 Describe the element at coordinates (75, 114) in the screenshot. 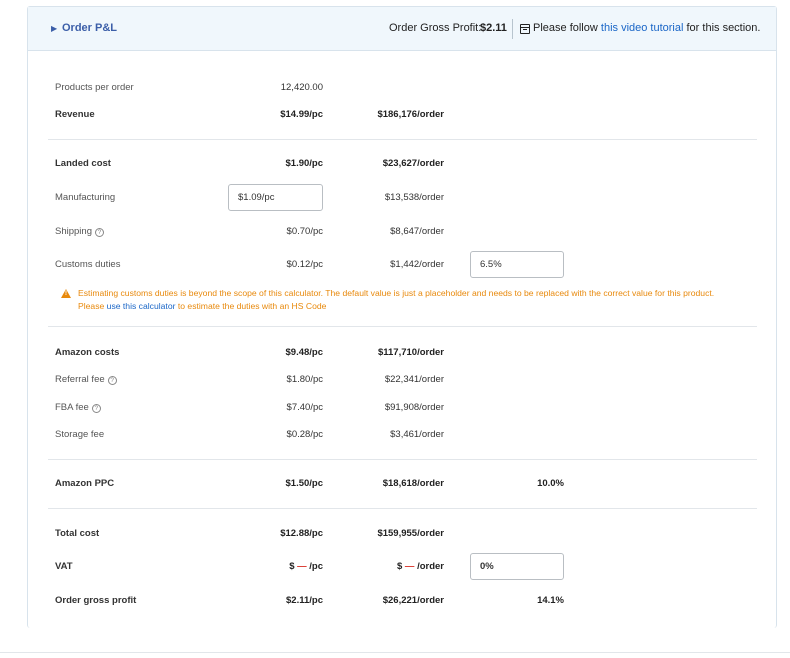

I see `revenue-label: Revenue` at that location.